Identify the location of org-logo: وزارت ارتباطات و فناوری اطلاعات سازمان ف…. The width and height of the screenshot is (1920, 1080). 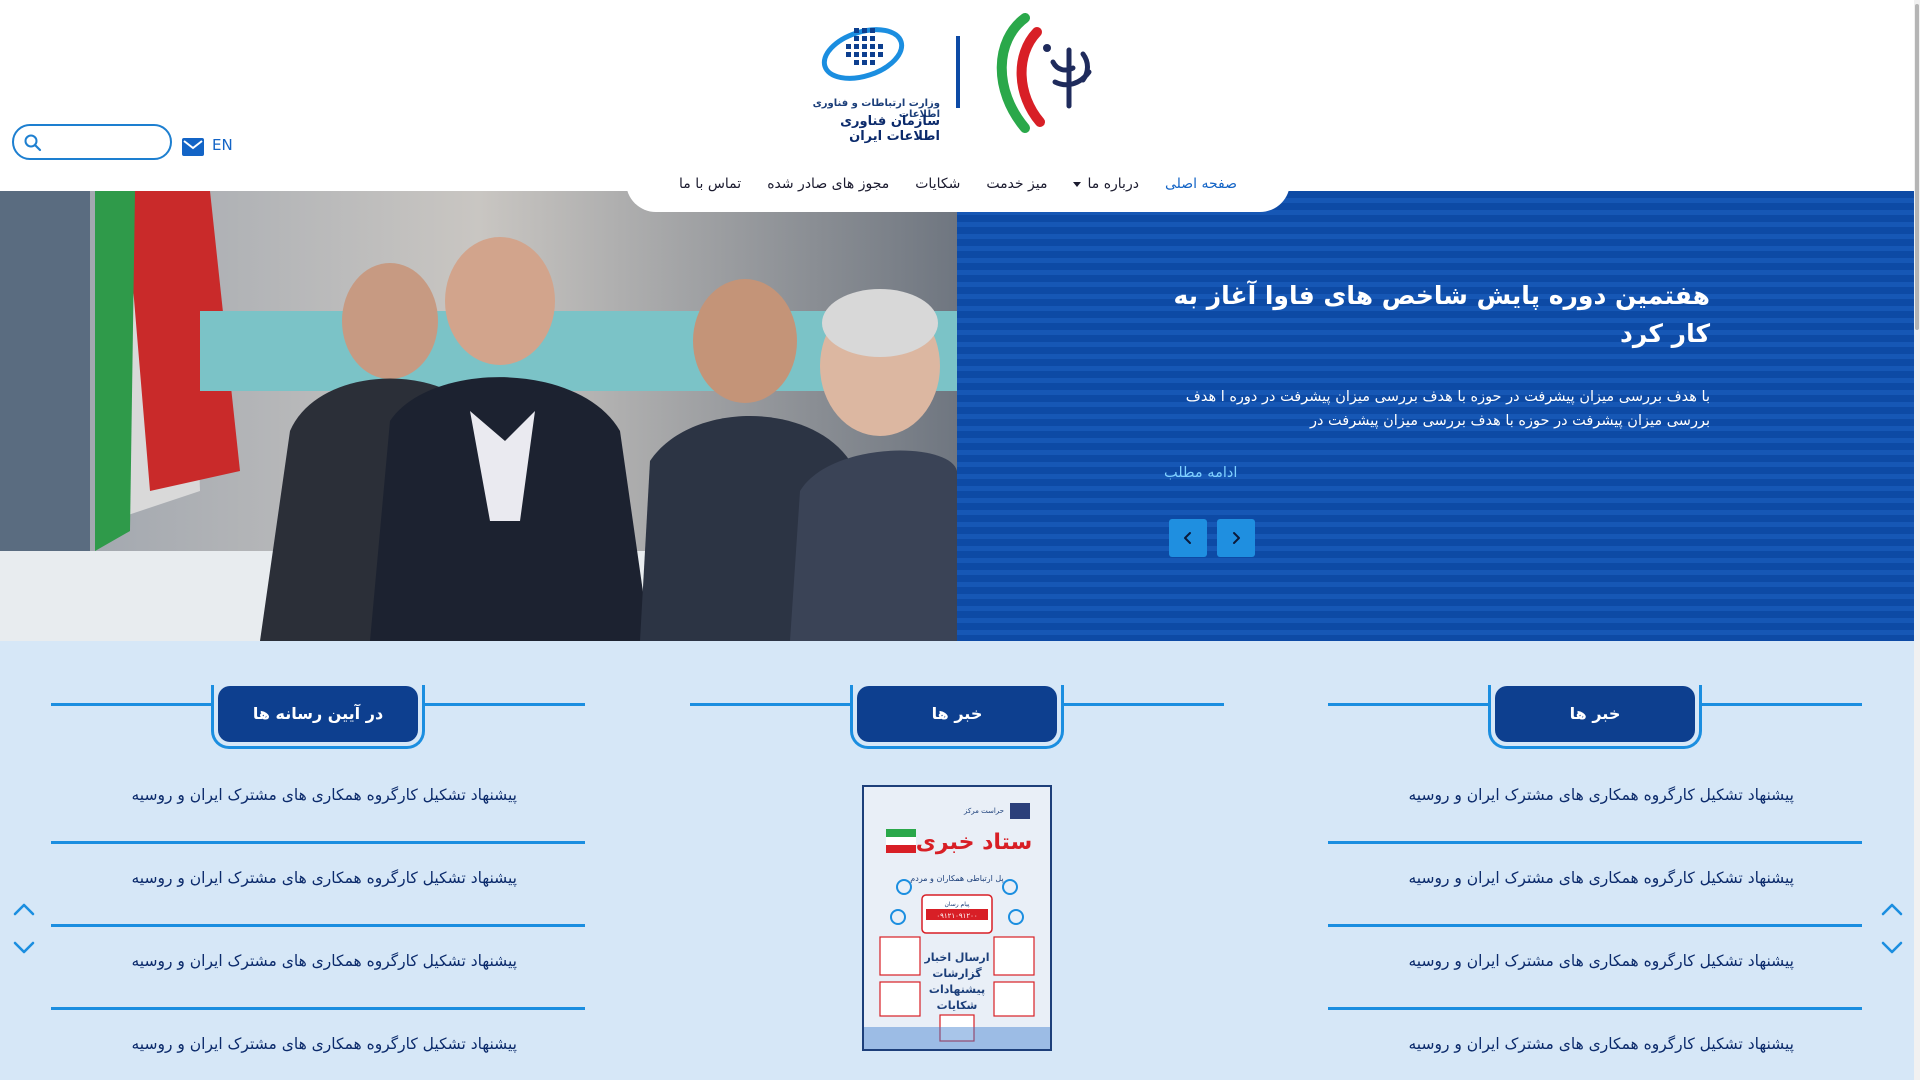
(865, 83).